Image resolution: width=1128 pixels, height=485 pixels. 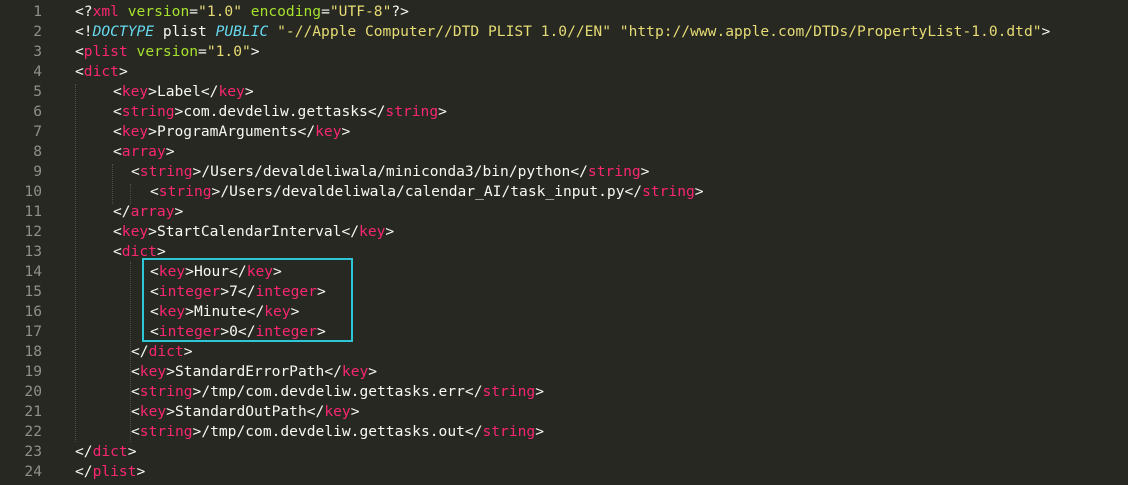 I want to click on code-token: "-//Apple Computer//DTD PLIST 1.0//EN", so click(x=444, y=31).